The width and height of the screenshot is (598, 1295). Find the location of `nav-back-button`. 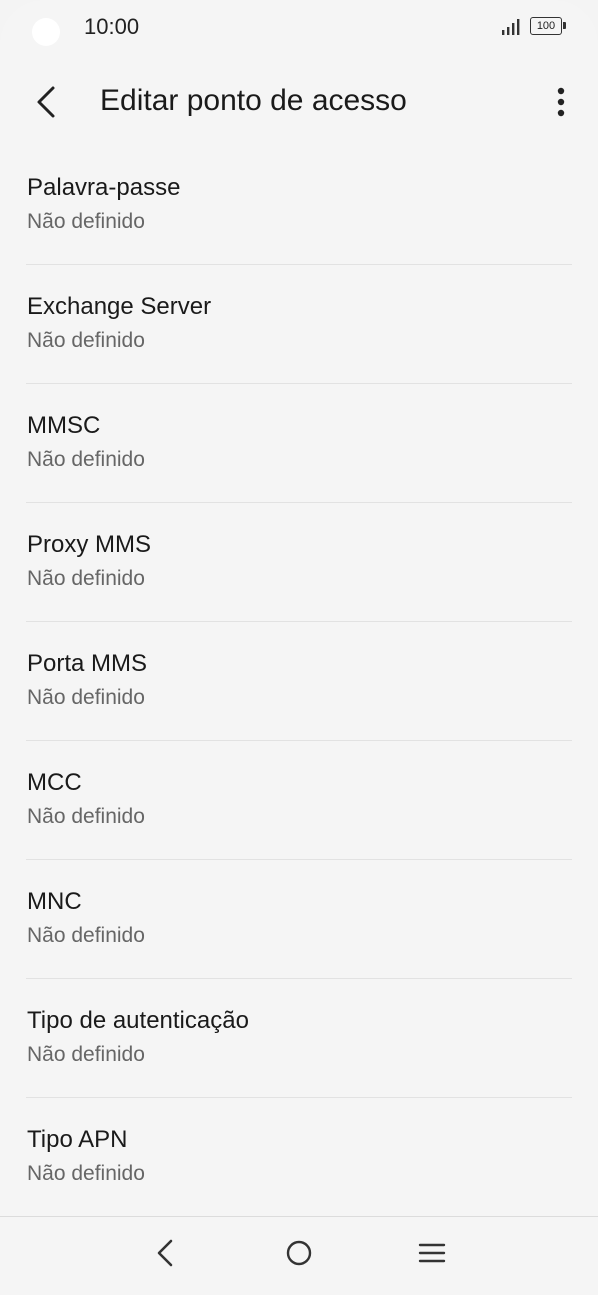

nav-back-button is located at coordinates (166, 1253).